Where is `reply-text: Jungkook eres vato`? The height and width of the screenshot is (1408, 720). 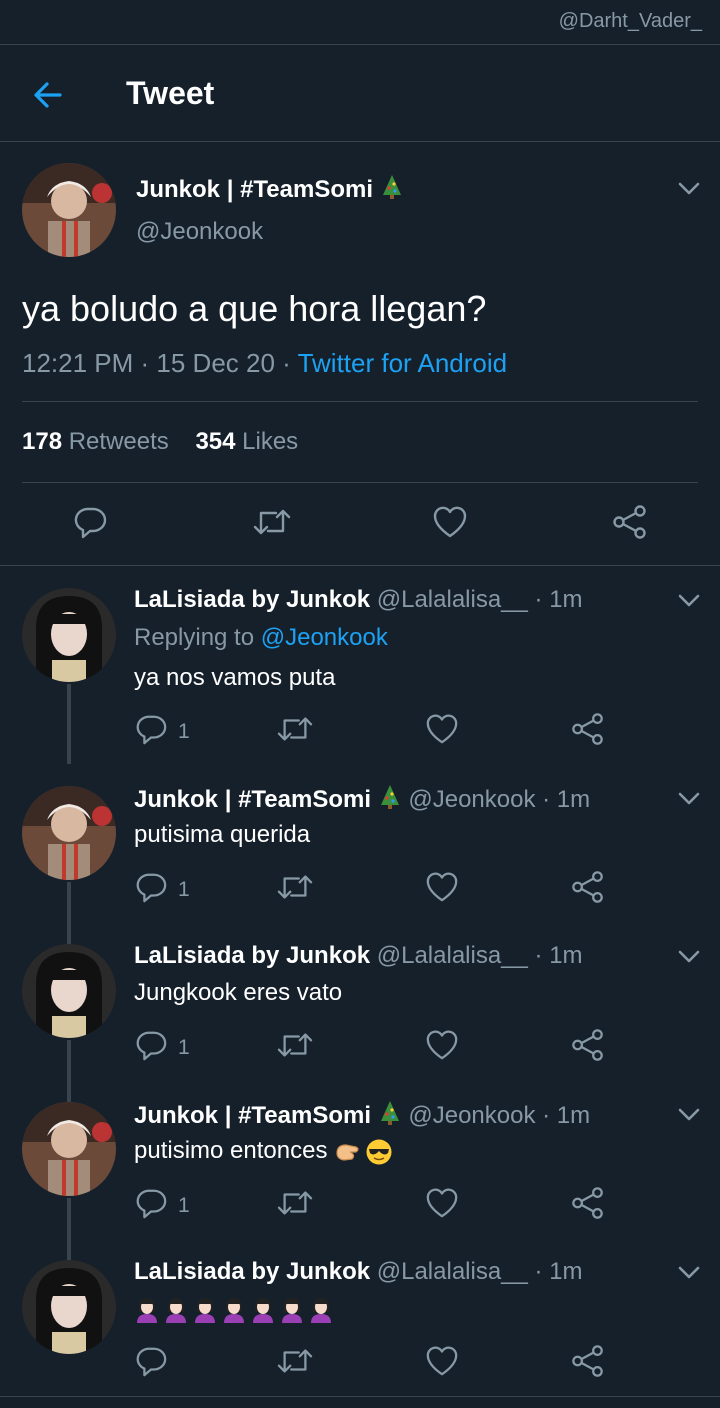 reply-text: Jungkook eres vato is located at coordinates (238, 992).